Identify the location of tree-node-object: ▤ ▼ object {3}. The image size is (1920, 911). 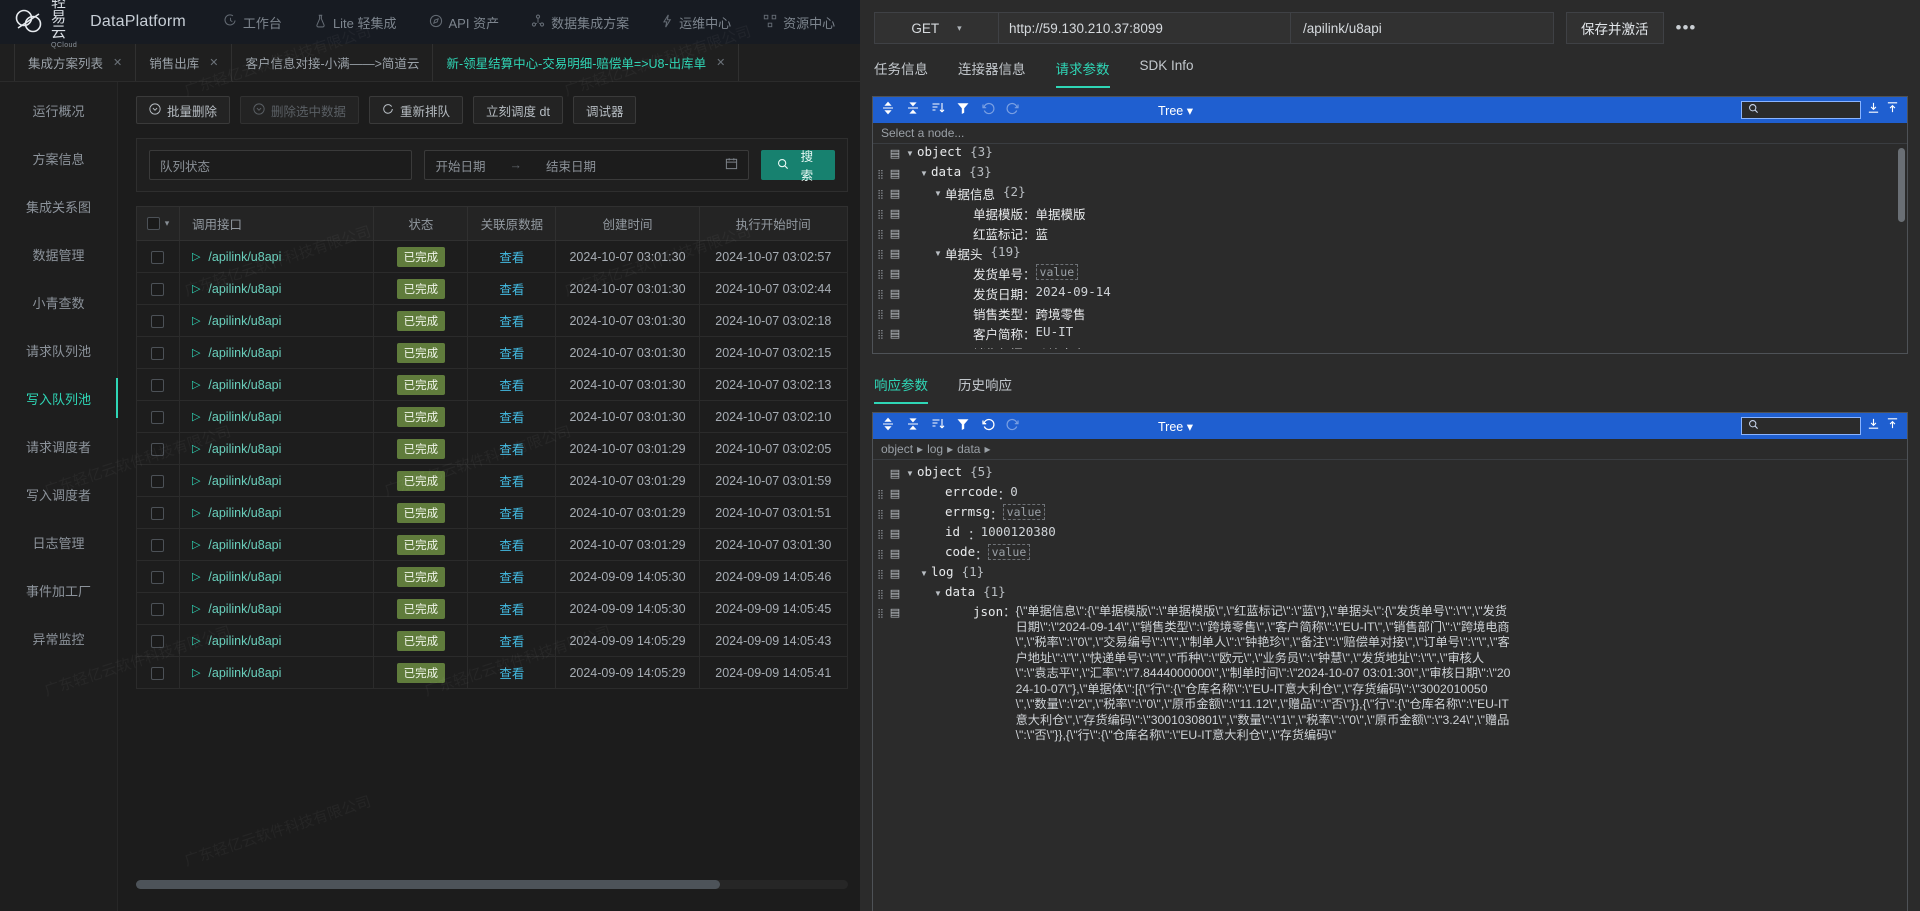
(1390, 154).